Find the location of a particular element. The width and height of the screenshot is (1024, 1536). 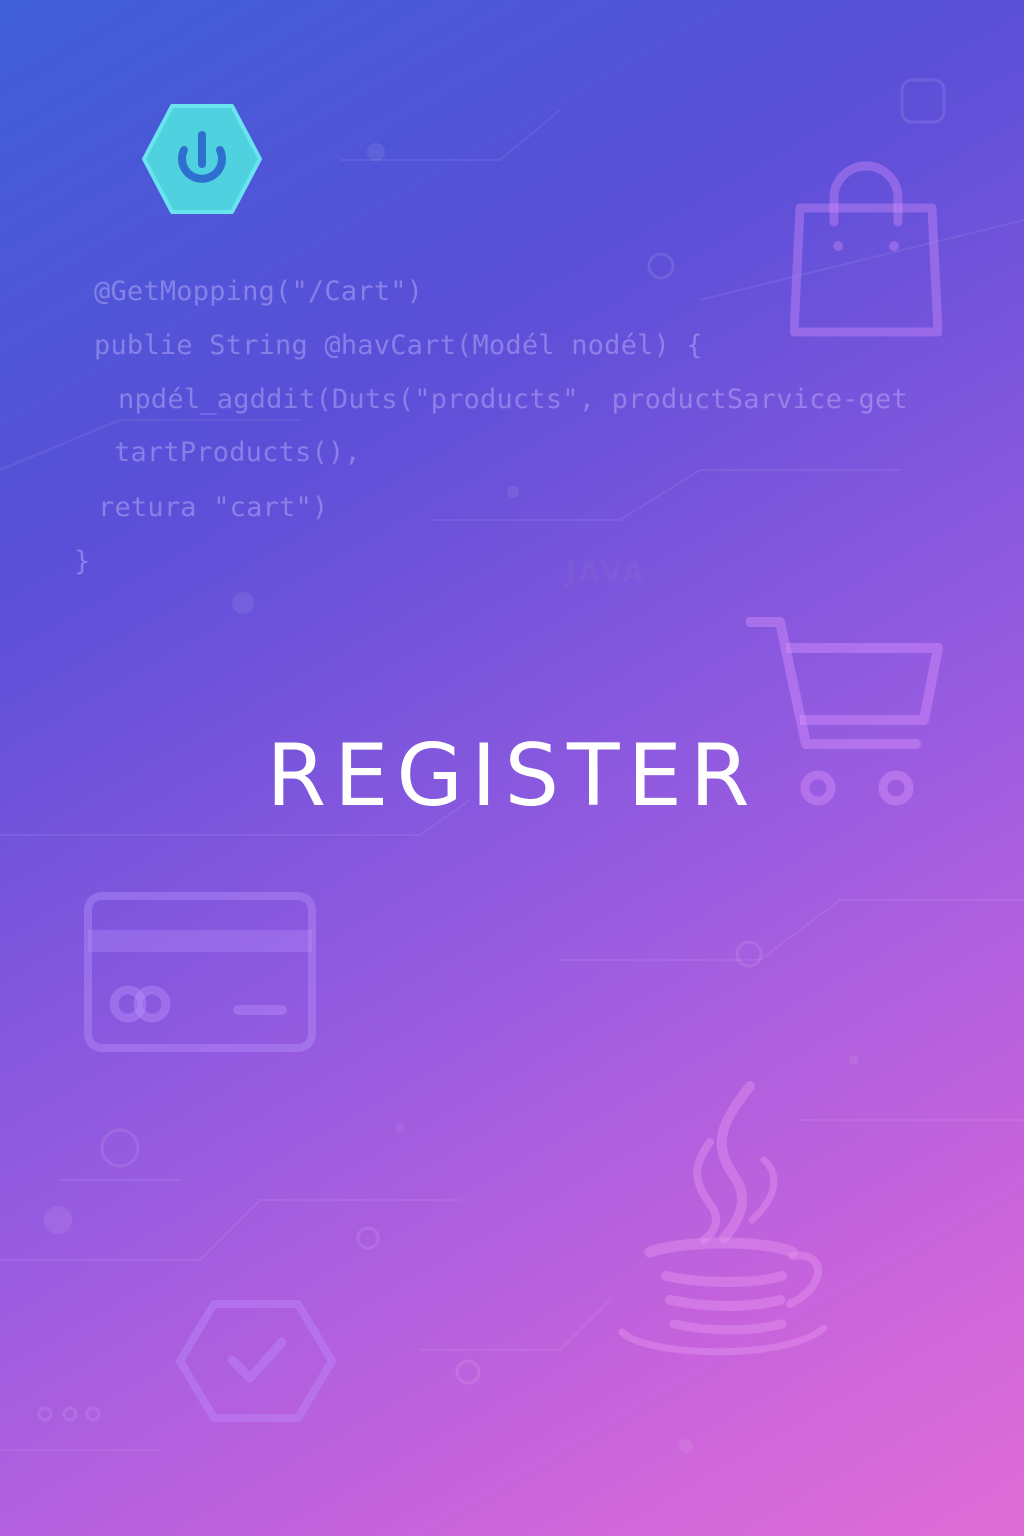

code-line: publie String @havCart(Modél nodél) { is located at coordinates (398, 345).